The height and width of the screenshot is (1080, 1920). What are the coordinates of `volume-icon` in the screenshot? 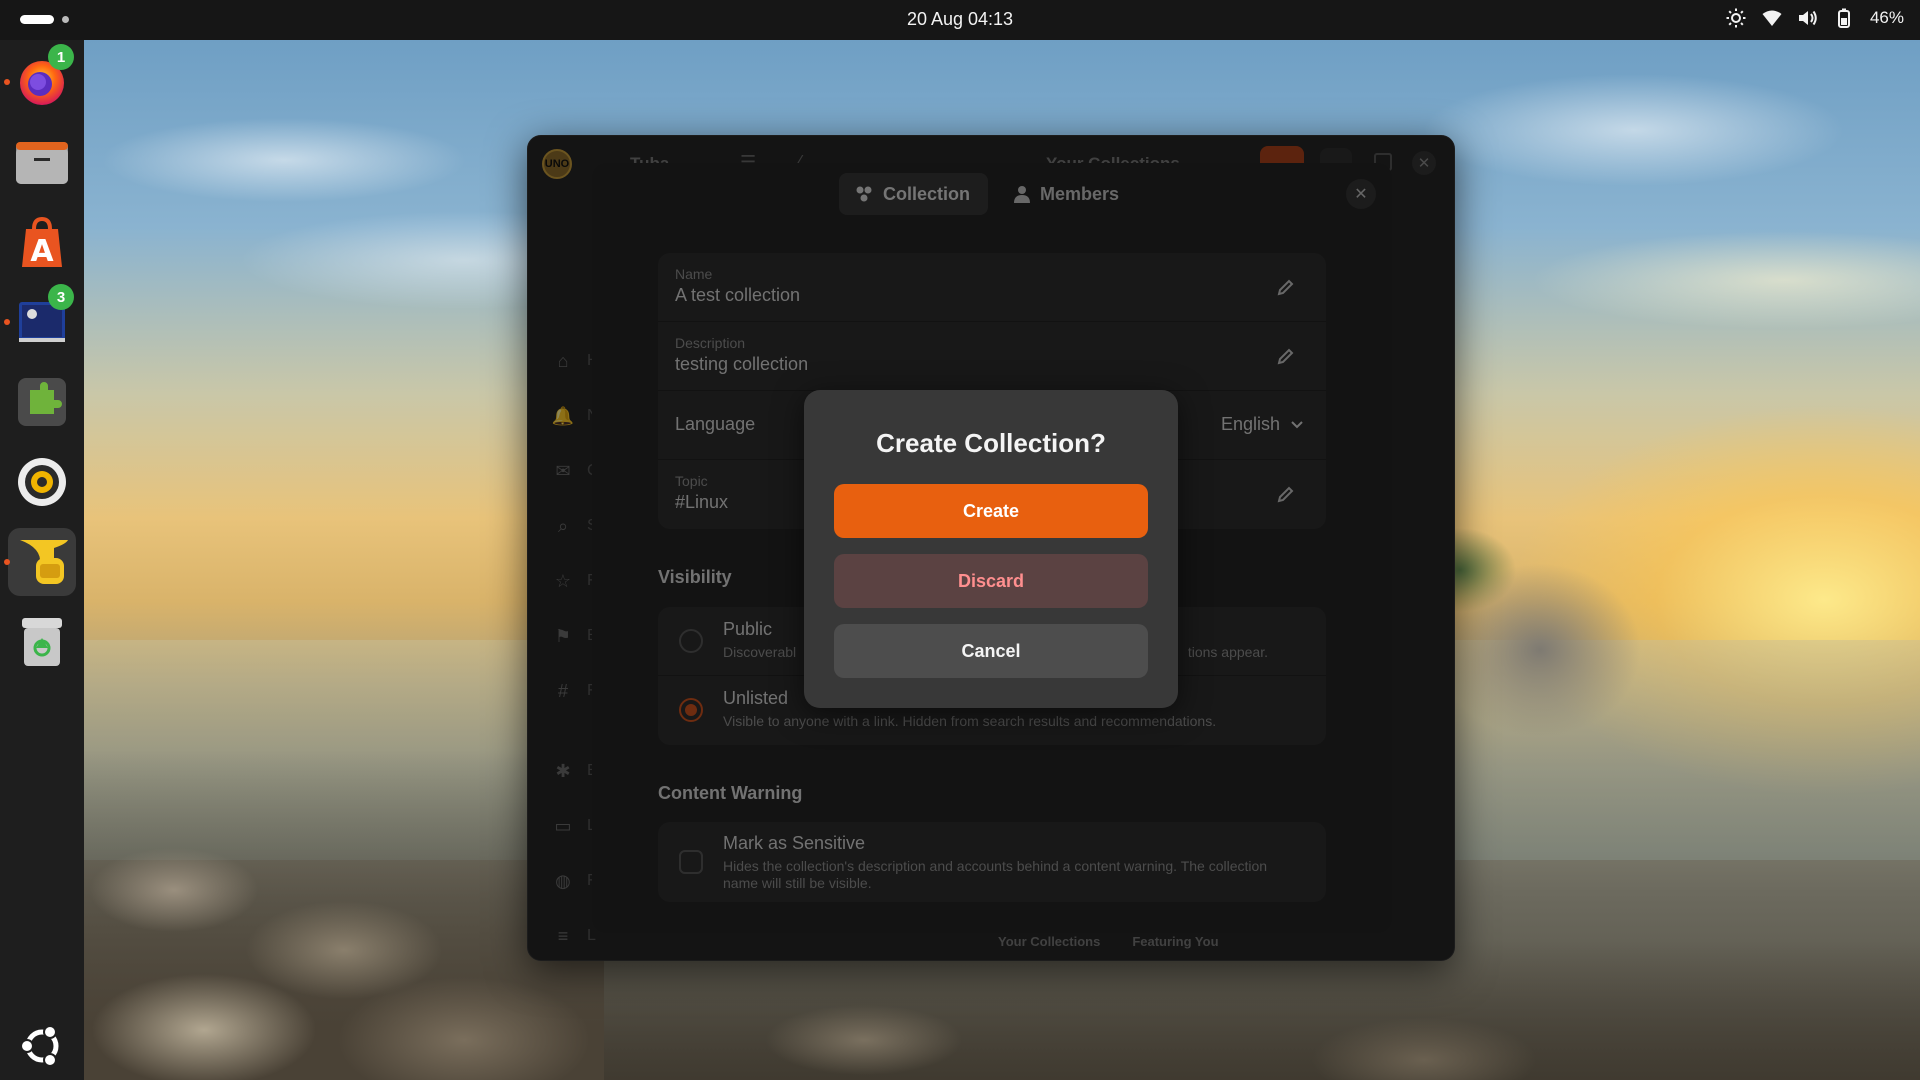 It's located at (1808, 18).